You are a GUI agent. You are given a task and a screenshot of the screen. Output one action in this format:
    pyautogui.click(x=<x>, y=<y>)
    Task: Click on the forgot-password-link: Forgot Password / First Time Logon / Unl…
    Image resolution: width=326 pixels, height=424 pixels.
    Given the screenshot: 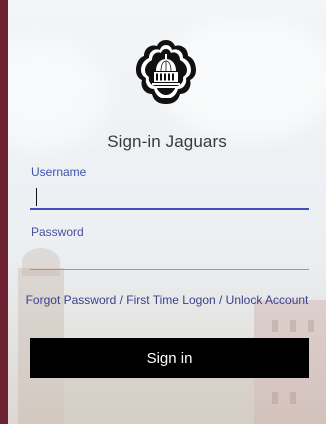 What is the action you would take?
    pyautogui.click(x=167, y=300)
    